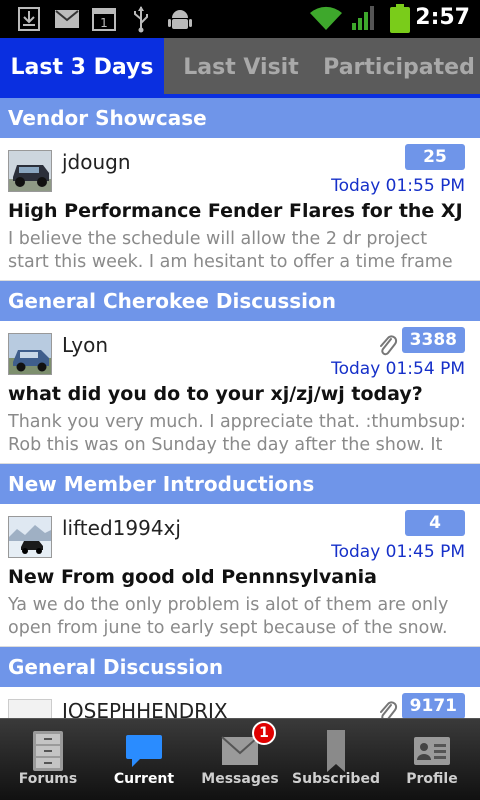 This screenshot has height=800, width=480. Describe the element at coordinates (435, 523) in the screenshot. I see `reply-count-badge: 4` at that location.